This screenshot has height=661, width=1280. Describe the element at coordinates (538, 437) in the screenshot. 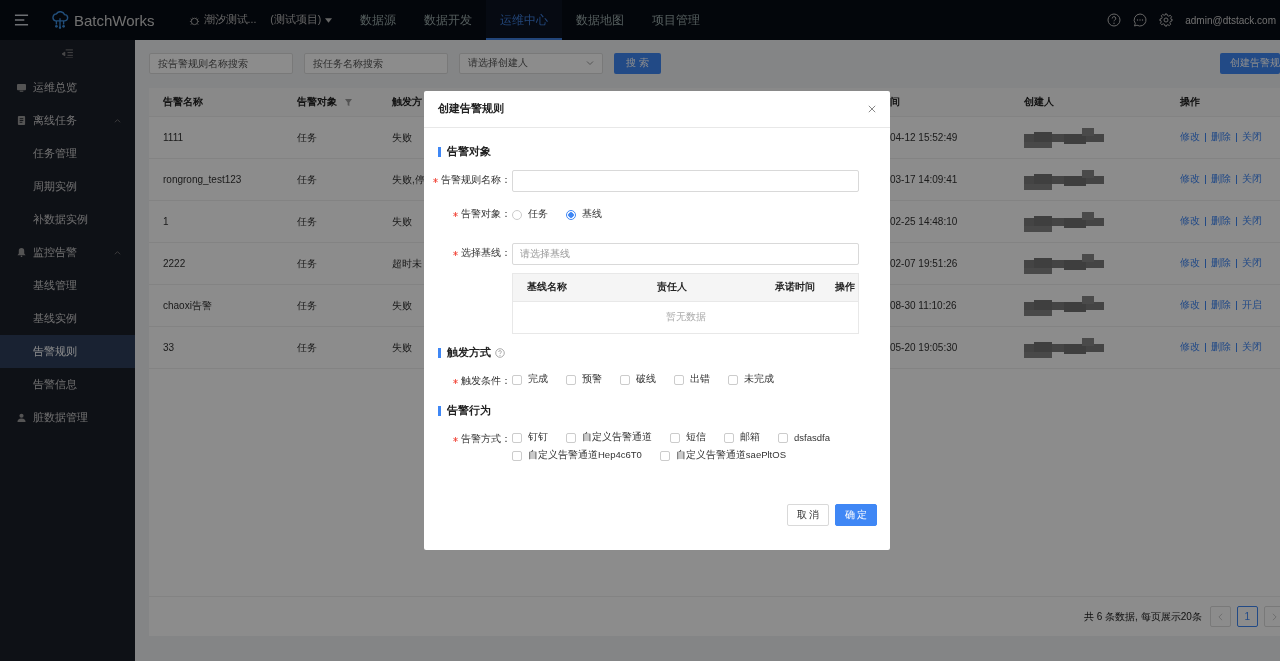

I see `option-label: 钉钉` at that location.